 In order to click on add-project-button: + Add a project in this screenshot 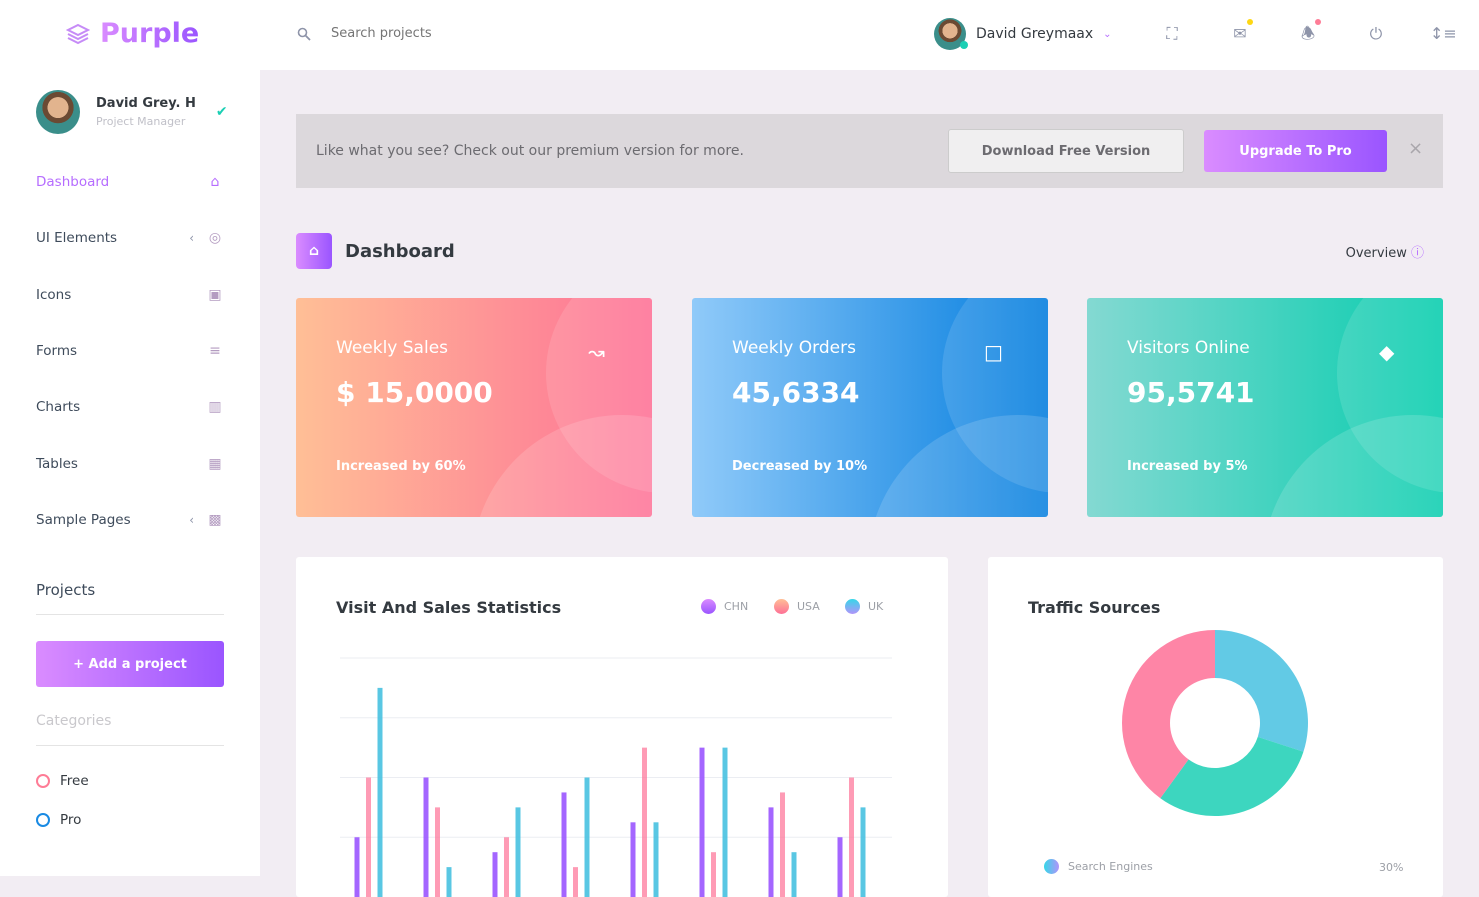, I will do `click(130, 664)`.